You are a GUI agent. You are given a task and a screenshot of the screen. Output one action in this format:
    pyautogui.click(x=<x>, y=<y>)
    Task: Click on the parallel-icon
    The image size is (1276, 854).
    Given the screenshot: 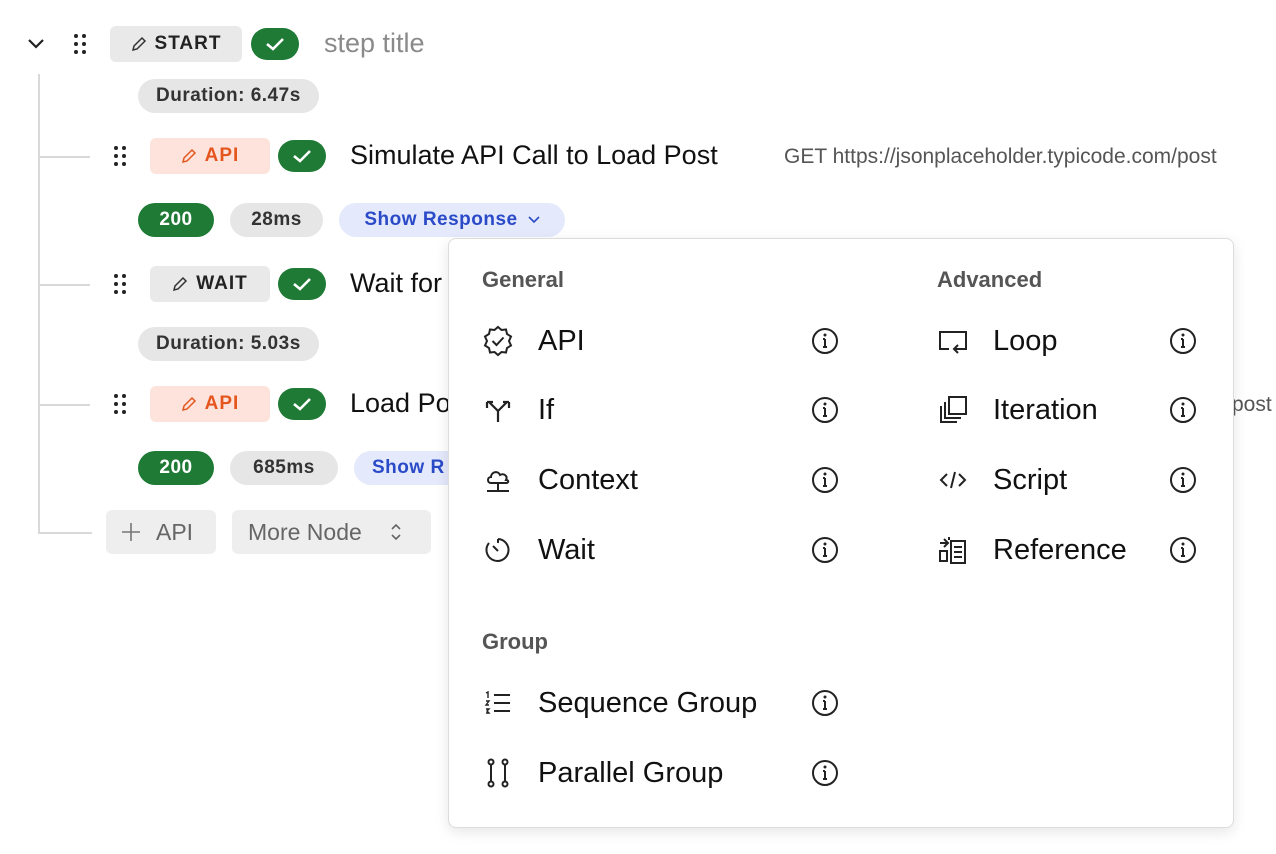 What is the action you would take?
    pyautogui.click(x=498, y=773)
    